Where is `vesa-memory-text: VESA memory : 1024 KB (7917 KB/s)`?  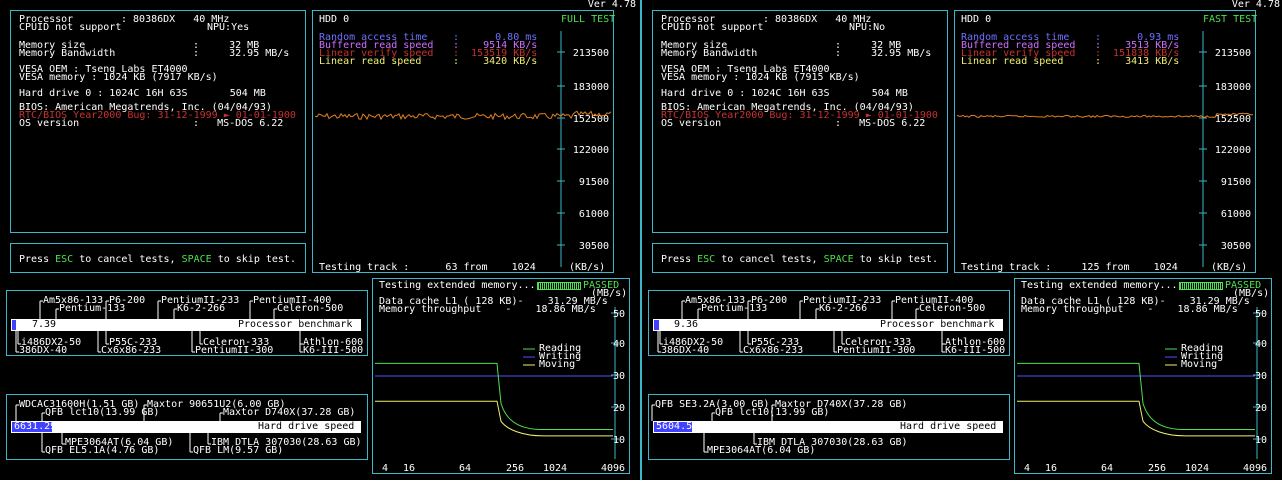 vesa-memory-text: VESA memory : 1024 KB (7917 KB/s) is located at coordinates (118, 77).